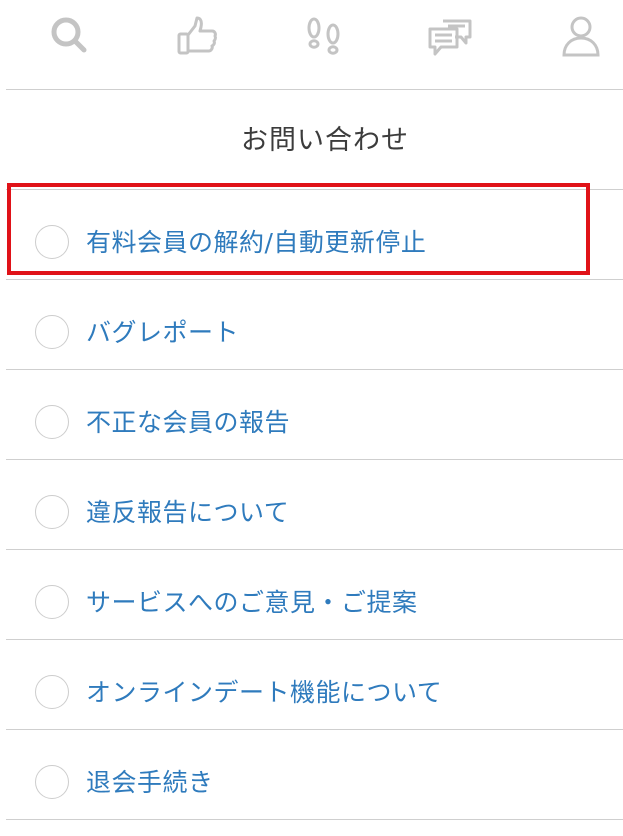 The height and width of the screenshot is (836, 623). What do you see at coordinates (450, 36) in the screenshot?
I see `chat-bubbles-icon` at bounding box center [450, 36].